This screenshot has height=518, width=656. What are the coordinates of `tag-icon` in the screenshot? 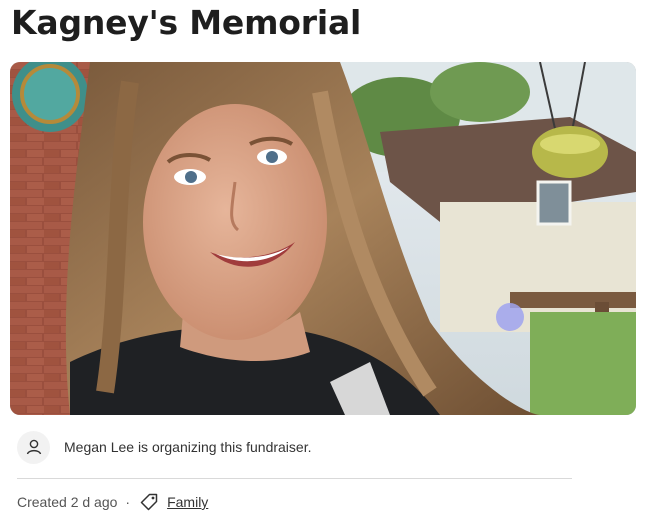 It's located at (149, 502).